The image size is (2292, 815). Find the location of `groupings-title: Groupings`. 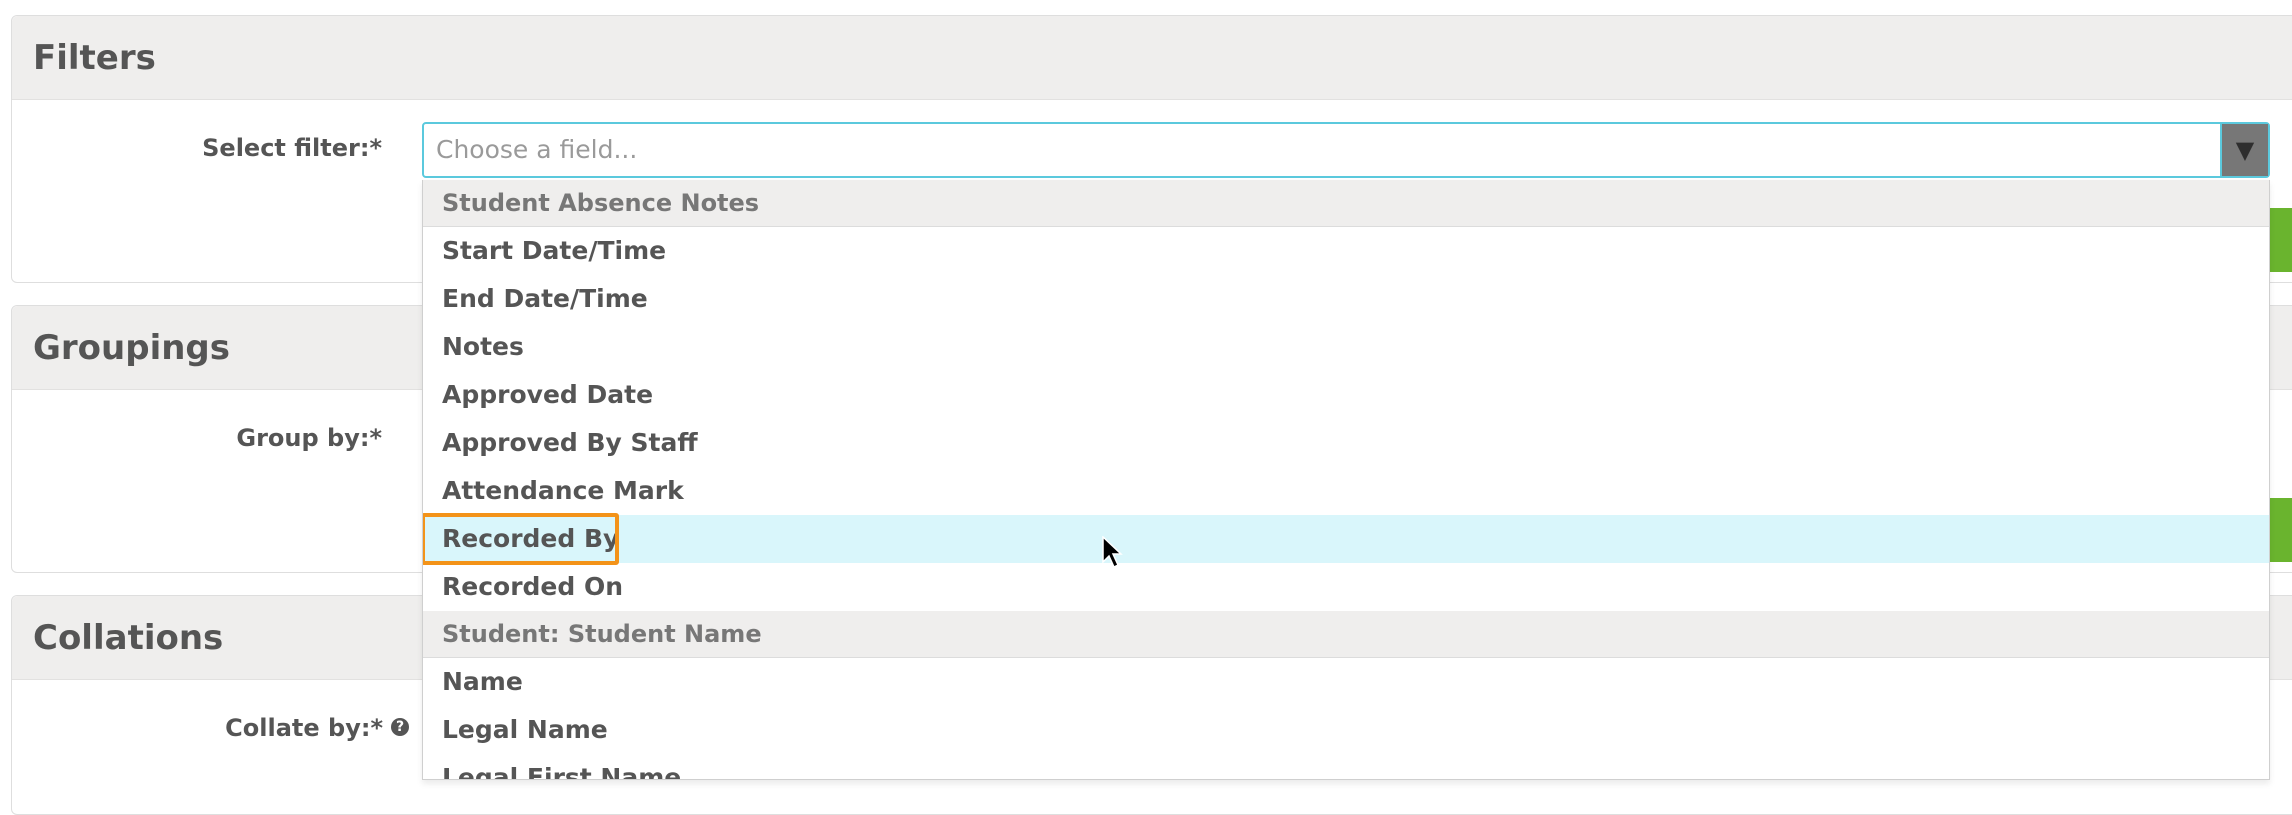

groupings-title: Groupings is located at coordinates (132, 347).